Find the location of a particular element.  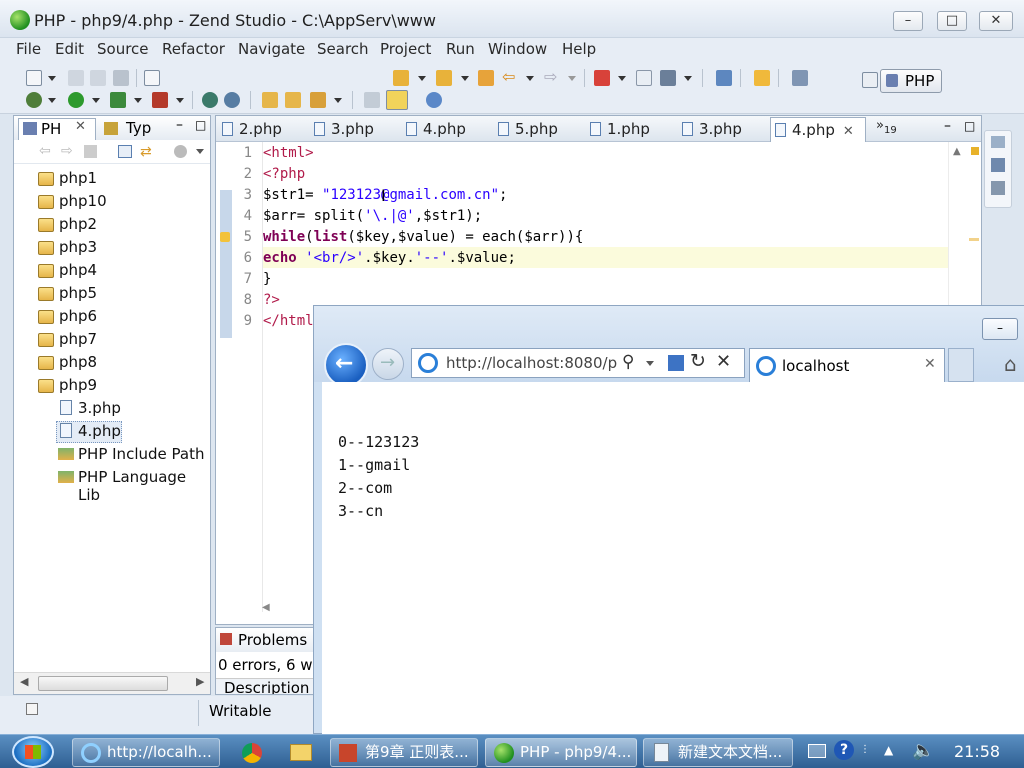

filter-icon is located at coordinates (180, 151).